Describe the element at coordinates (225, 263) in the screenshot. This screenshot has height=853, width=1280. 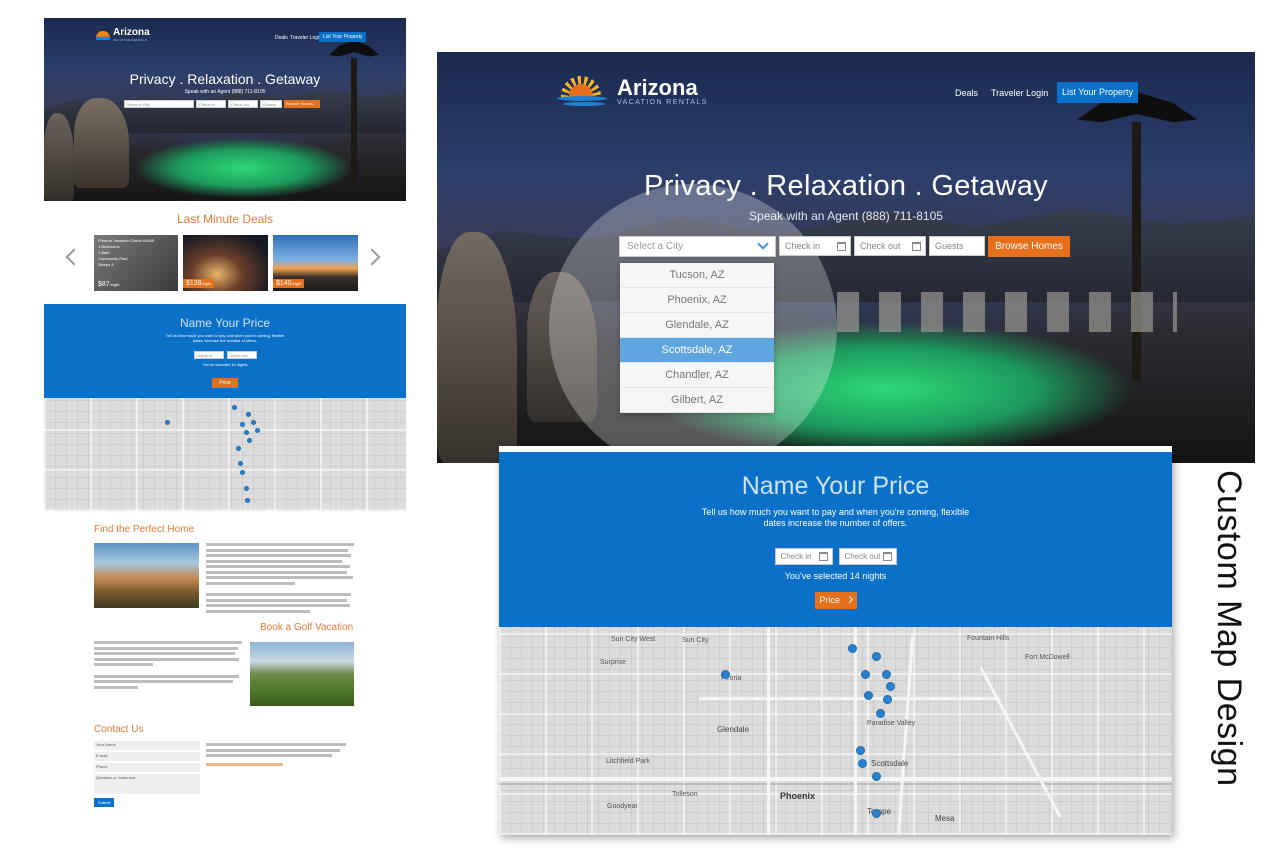
I see `small-deal-card-2: $138/night` at that location.